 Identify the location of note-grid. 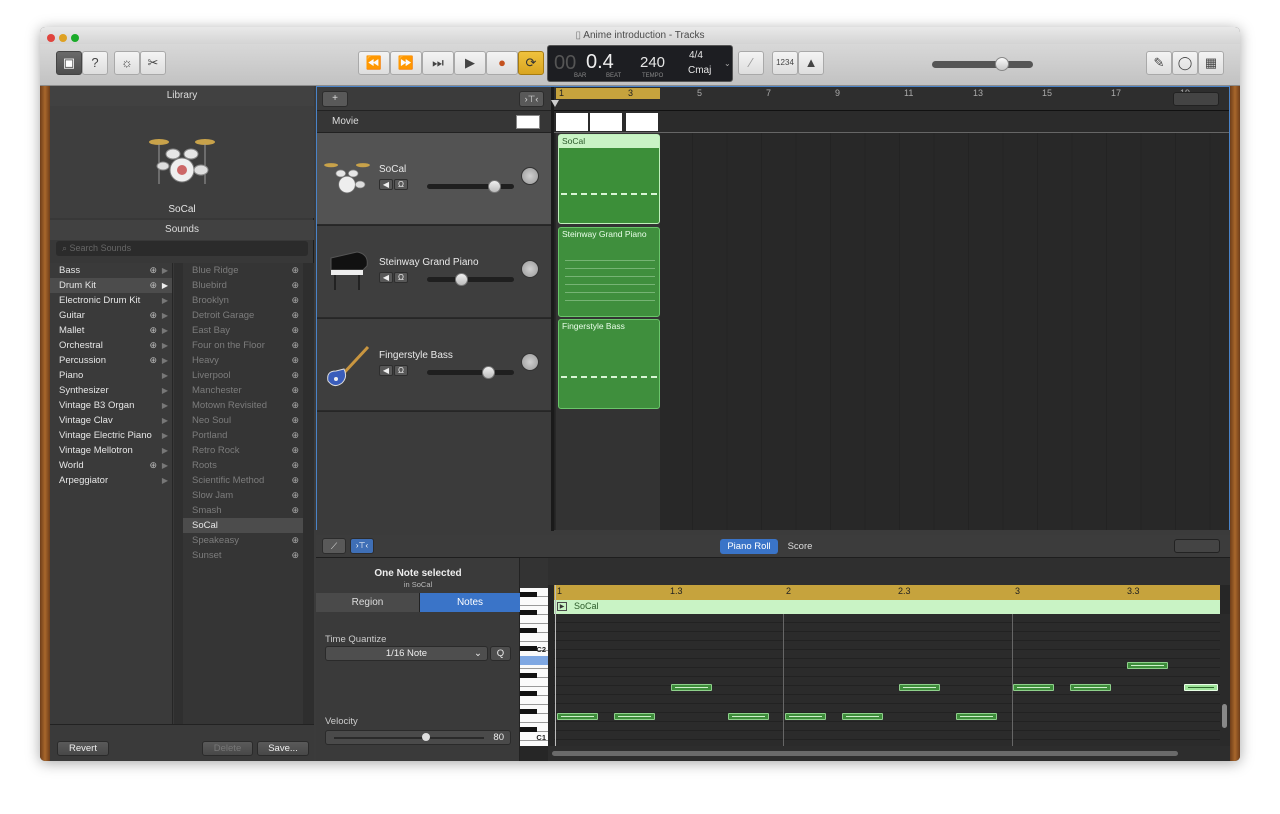
(887, 680).